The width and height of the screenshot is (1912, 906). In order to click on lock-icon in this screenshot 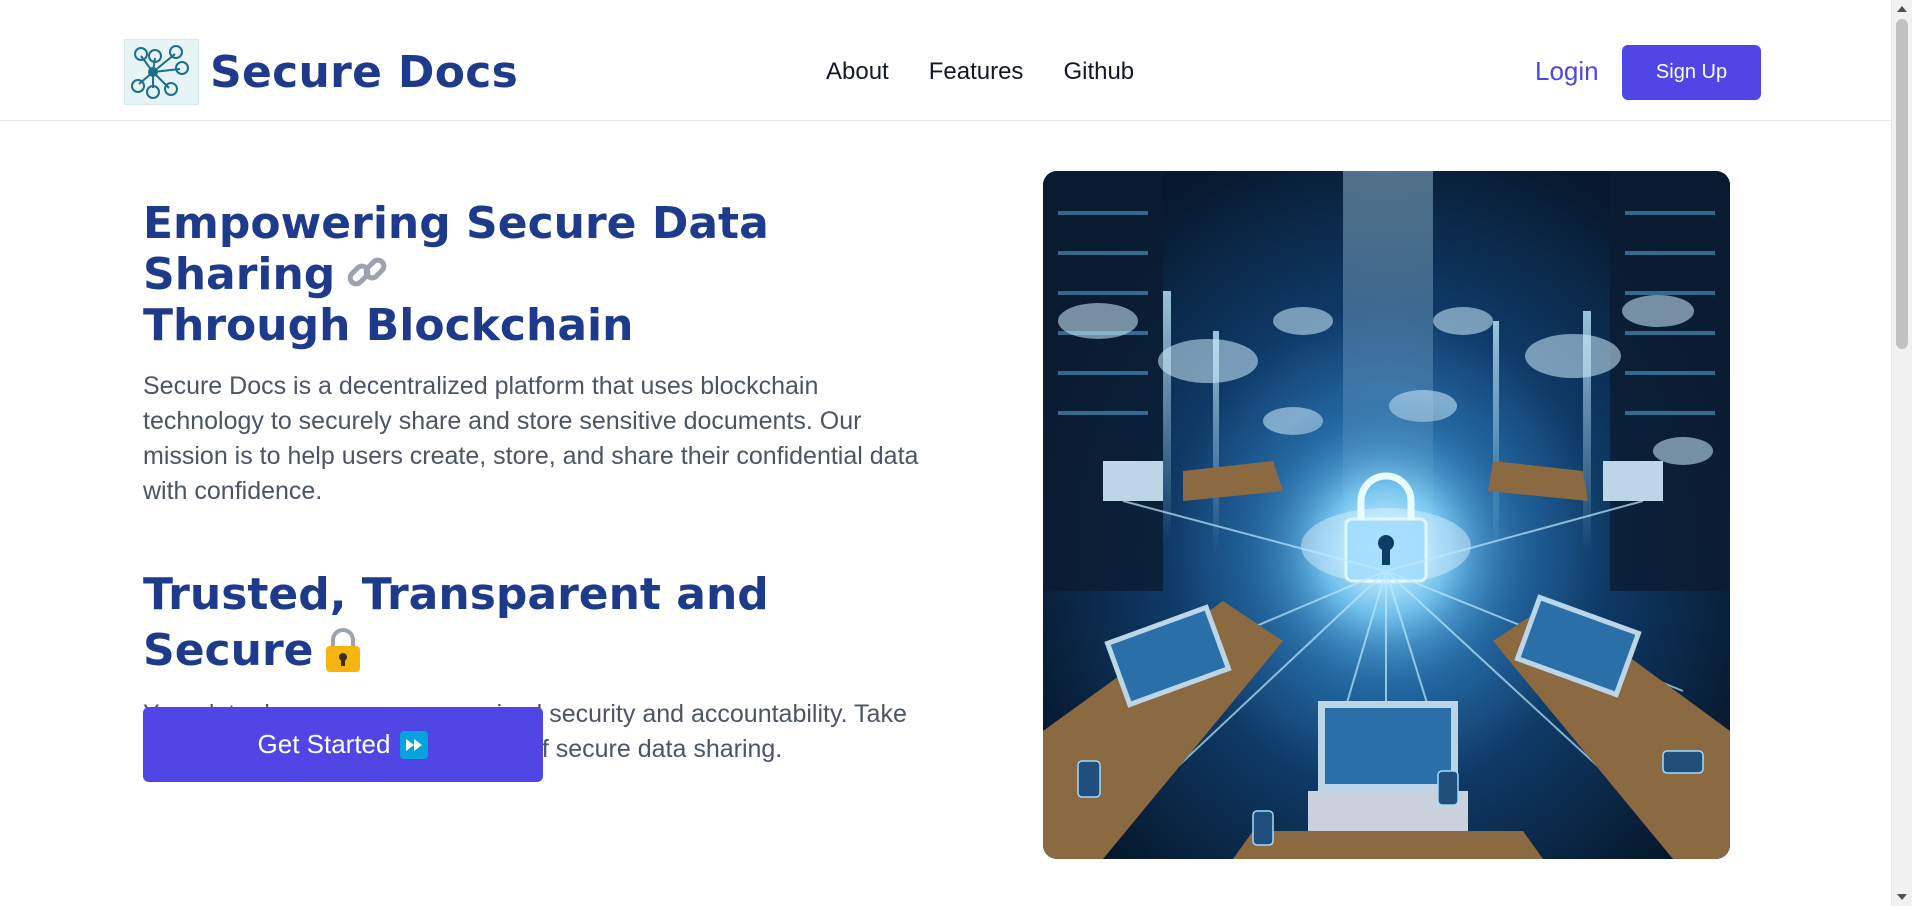, I will do `click(343, 650)`.